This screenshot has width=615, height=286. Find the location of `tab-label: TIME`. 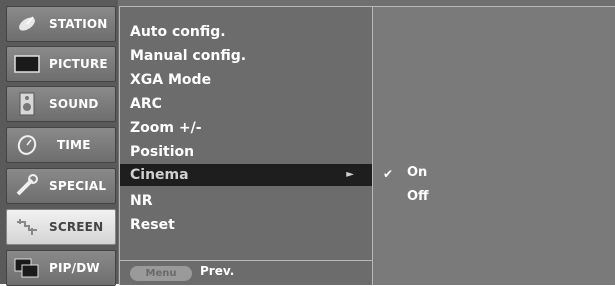

tab-label: TIME is located at coordinates (74, 145).